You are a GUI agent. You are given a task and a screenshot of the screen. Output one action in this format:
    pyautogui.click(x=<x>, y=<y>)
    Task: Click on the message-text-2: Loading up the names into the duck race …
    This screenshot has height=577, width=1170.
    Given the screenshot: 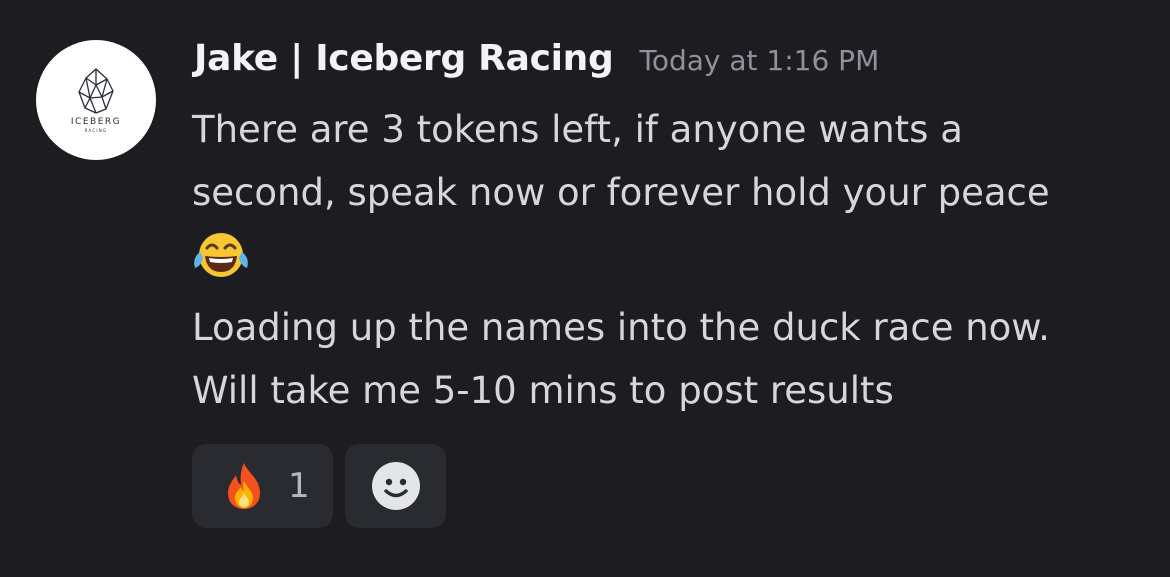 What is the action you would take?
    pyautogui.click(x=621, y=359)
    